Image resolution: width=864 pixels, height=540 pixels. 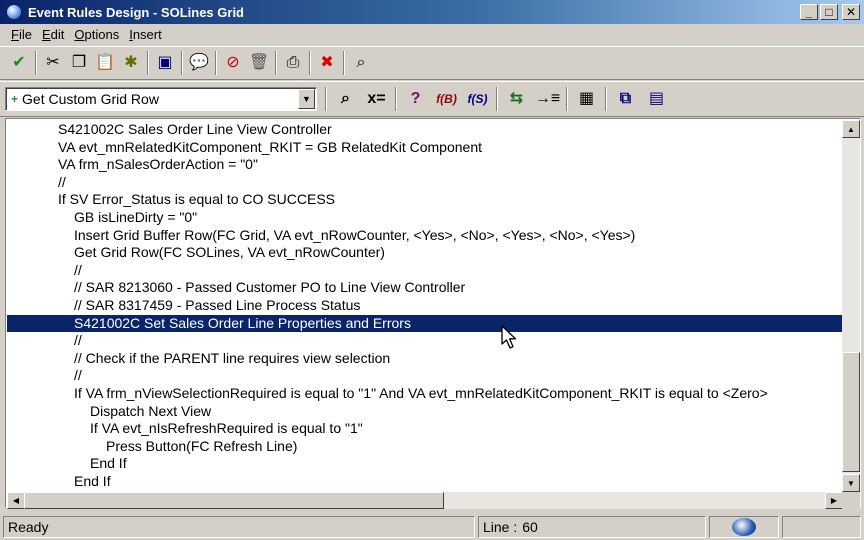 What do you see at coordinates (432, 63) in the screenshot?
I see `main-toolbar: ✔ ✂ ❐ 📋 ✱ ▣ 💬 ⊘ 🗑 ⎙ ✖ ⌕` at bounding box center [432, 63].